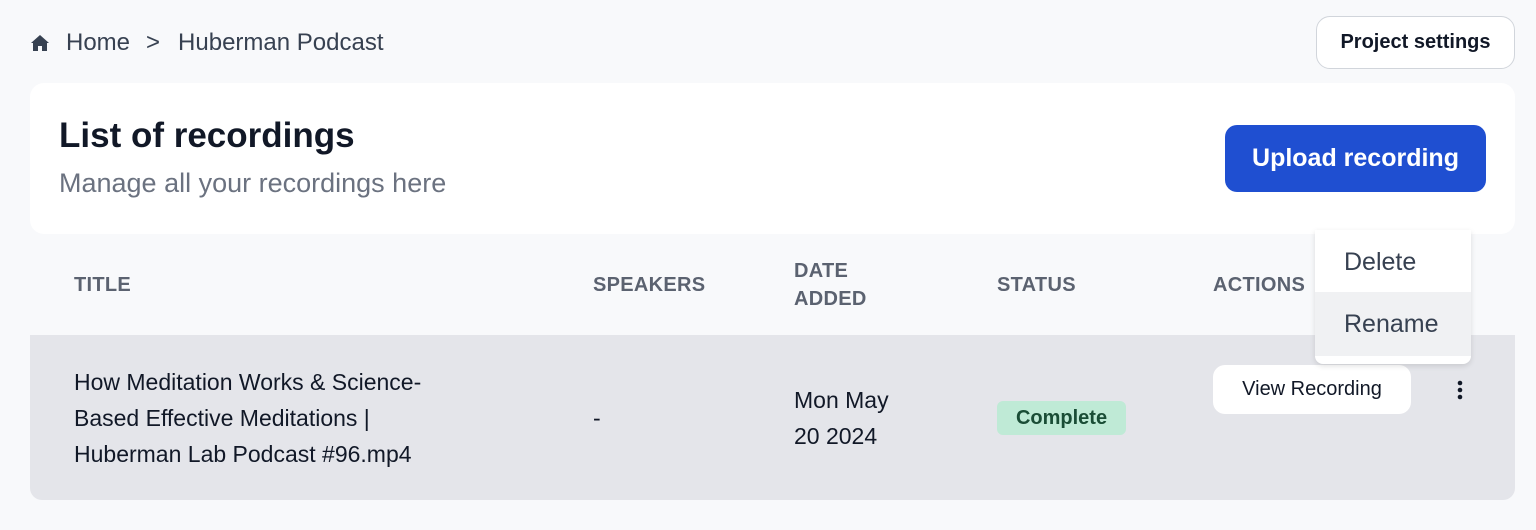 The height and width of the screenshot is (530, 1536). Describe the element at coordinates (253, 183) in the screenshot. I see `page-subtitle: Manage all your recordings here` at that location.